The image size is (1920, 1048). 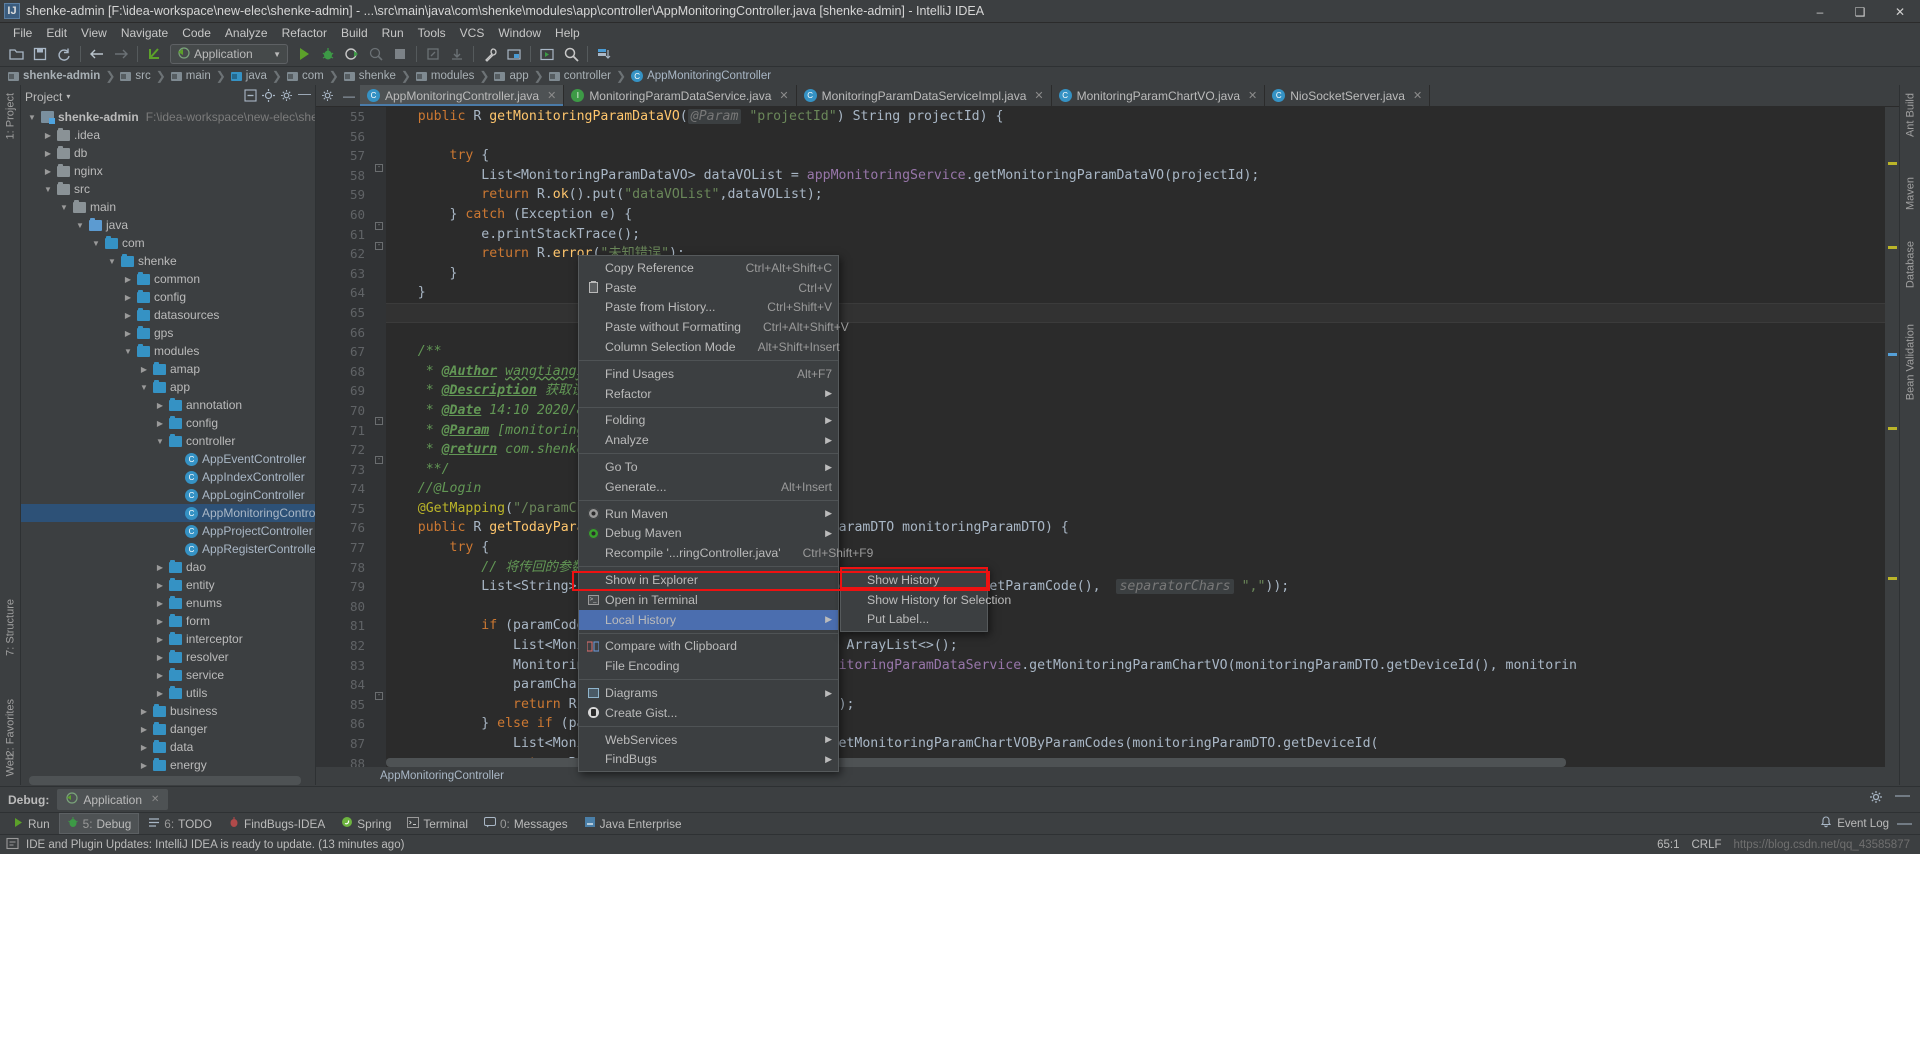 What do you see at coordinates (31, 824) in the screenshot?
I see `tool-window-button-run: Run` at bounding box center [31, 824].